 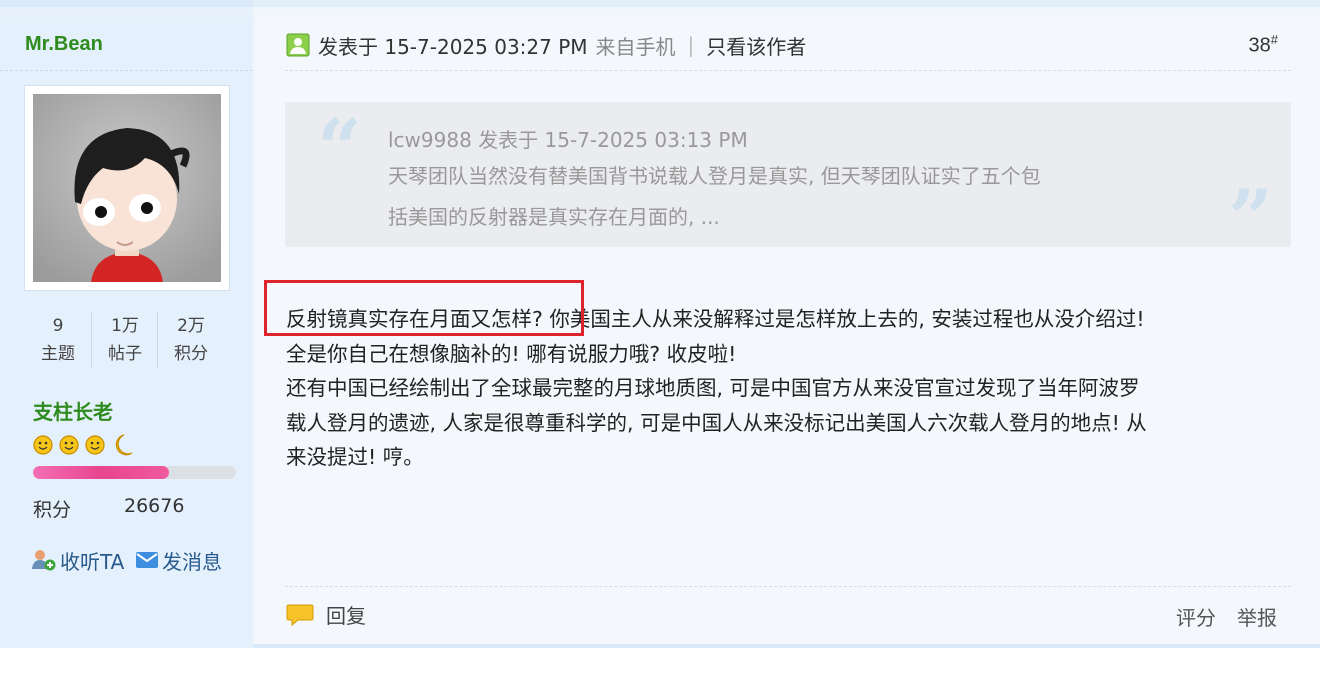 What do you see at coordinates (73, 410) in the screenshot?
I see `user-rank: 支柱长老` at bounding box center [73, 410].